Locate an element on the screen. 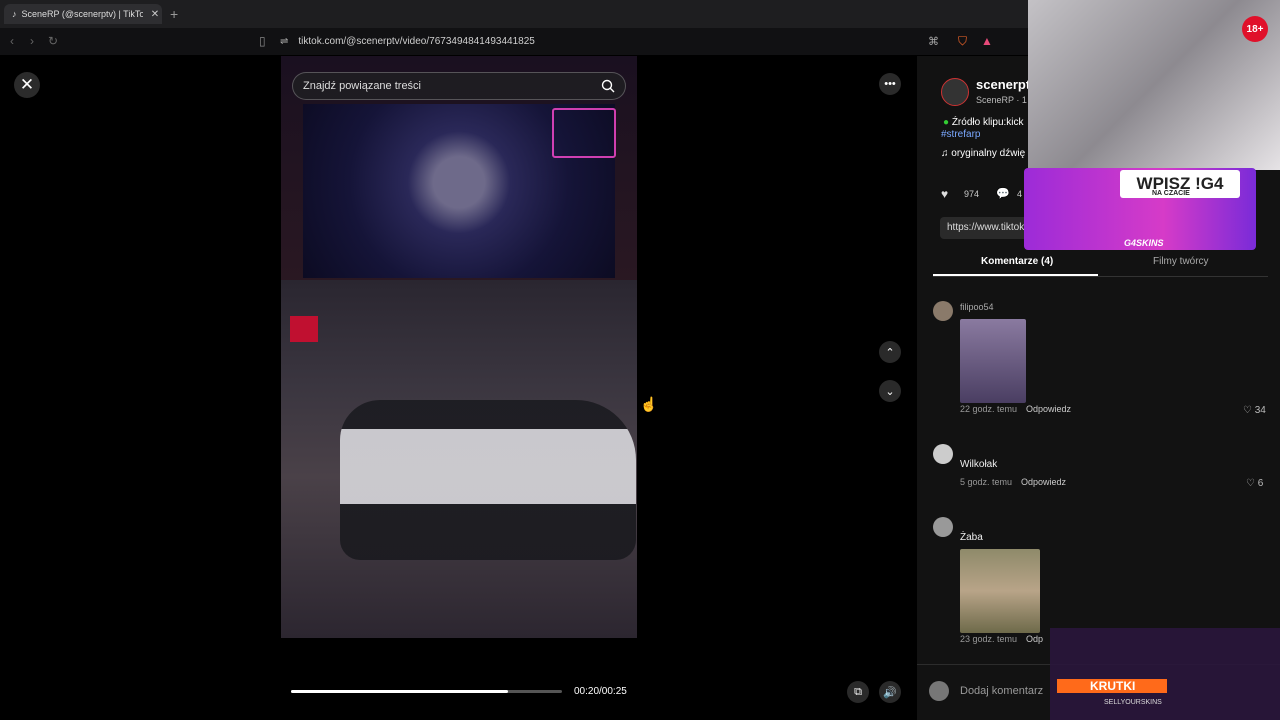 The image size is (1280, 720). tab-close-icon: ✕ is located at coordinates (155, 14).